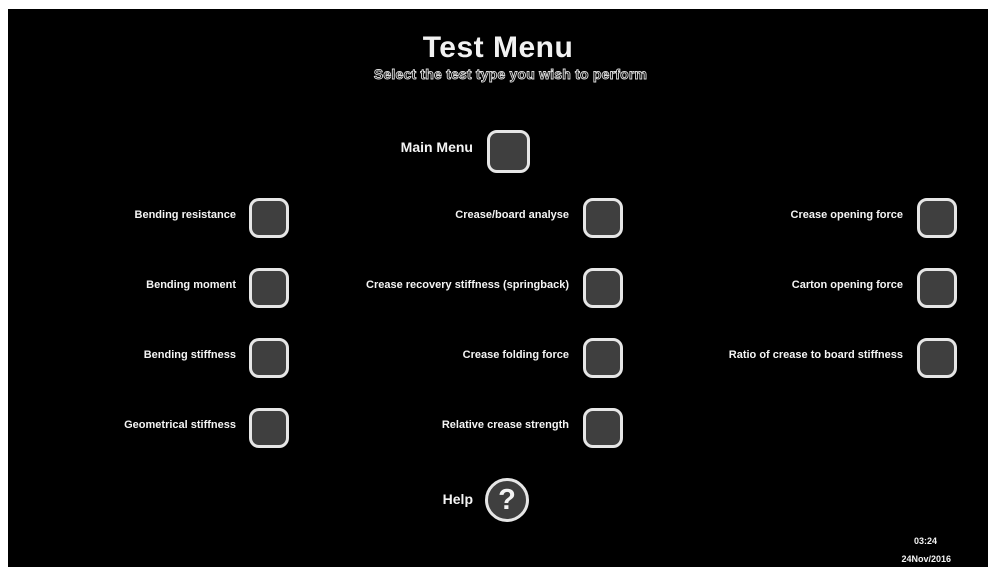 The height and width of the screenshot is (567, 995). I want to click on ratio-crease-to-board-stiffness-button, so click(937, 358).